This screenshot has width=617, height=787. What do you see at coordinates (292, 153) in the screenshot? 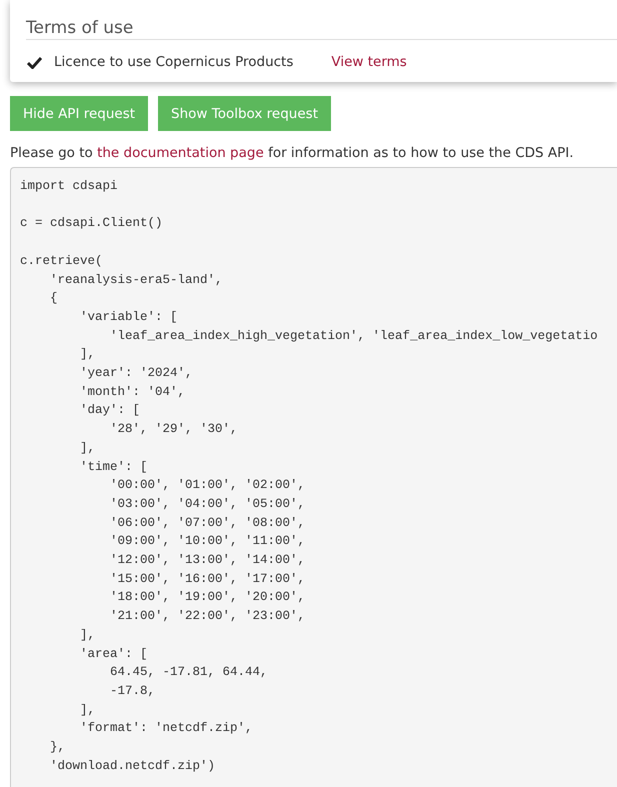
I see `api-instructions-text: Please go to the documentation page for information as to how to use the CDS API.` at bounding box center [292, 153].